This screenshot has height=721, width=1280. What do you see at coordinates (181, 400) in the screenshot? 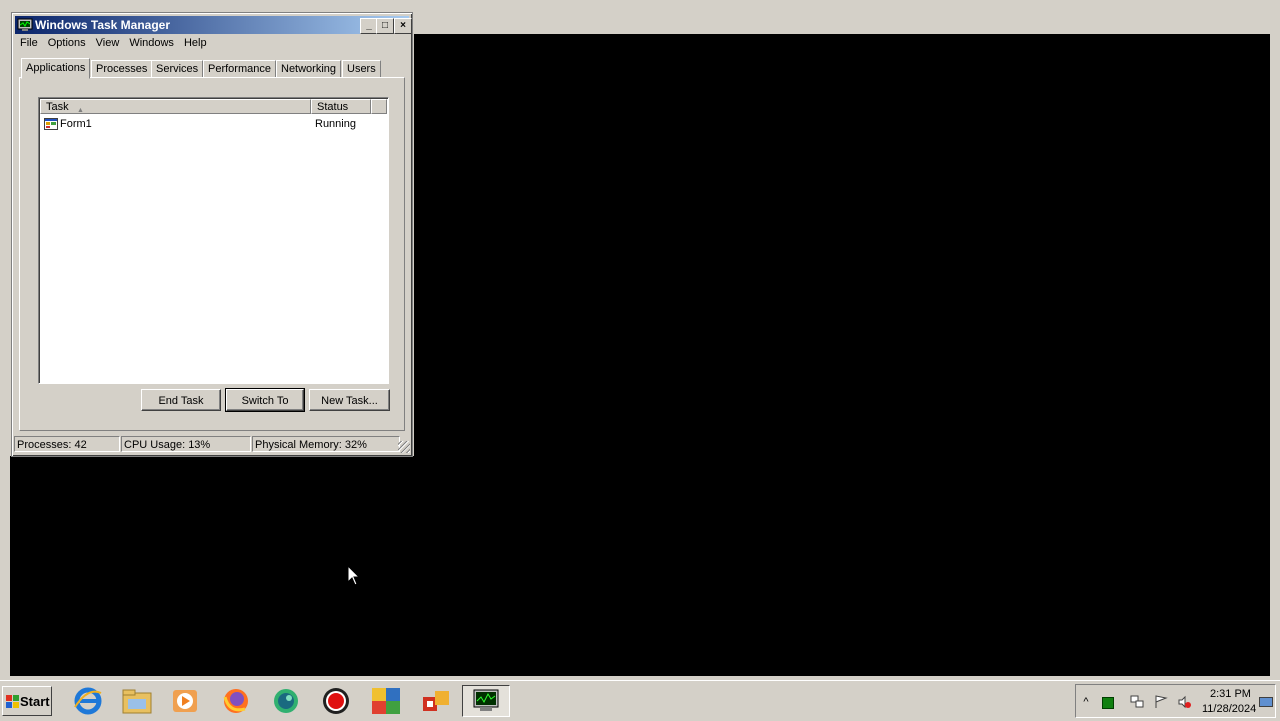
I see `end-task-button: End Task` at bounding box center [181, 400].